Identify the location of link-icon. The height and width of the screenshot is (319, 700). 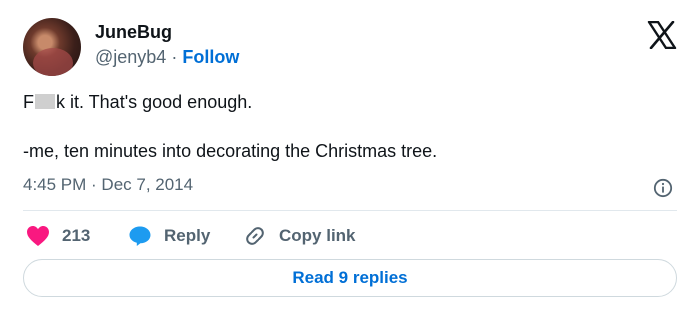
(255, 236).